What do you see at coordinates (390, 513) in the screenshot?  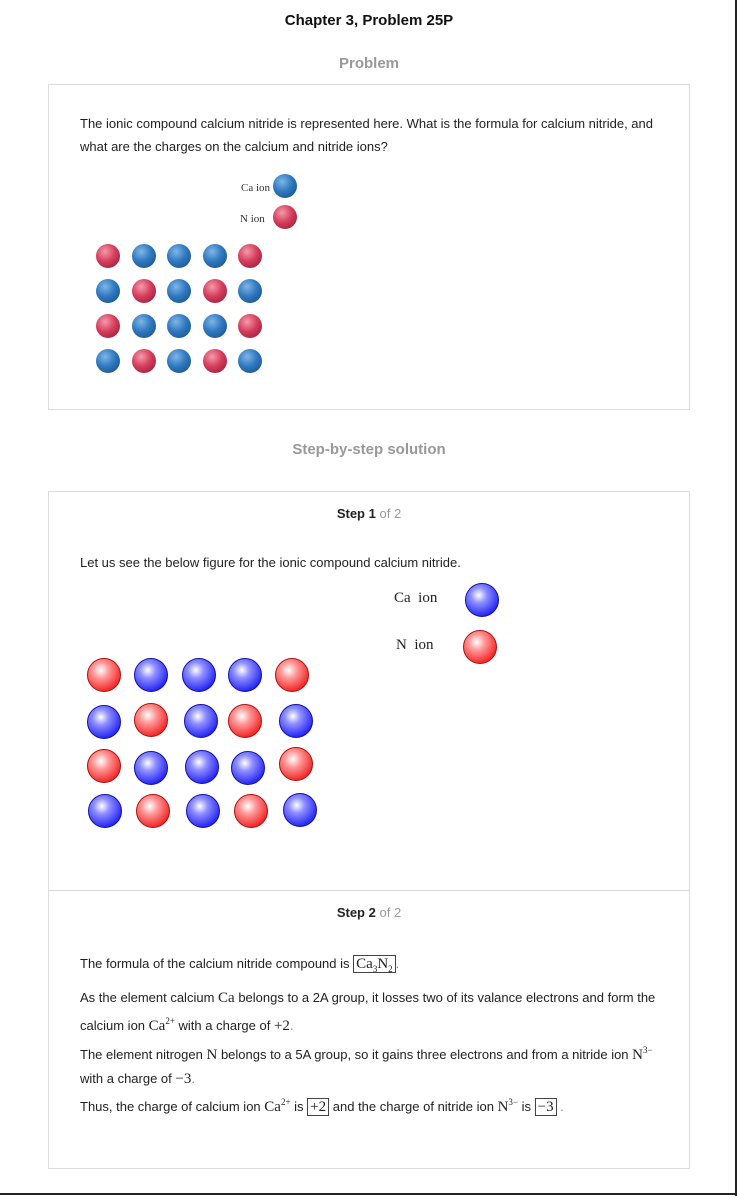 I see `step1-of: of 2` at bounding box center [390, 513].